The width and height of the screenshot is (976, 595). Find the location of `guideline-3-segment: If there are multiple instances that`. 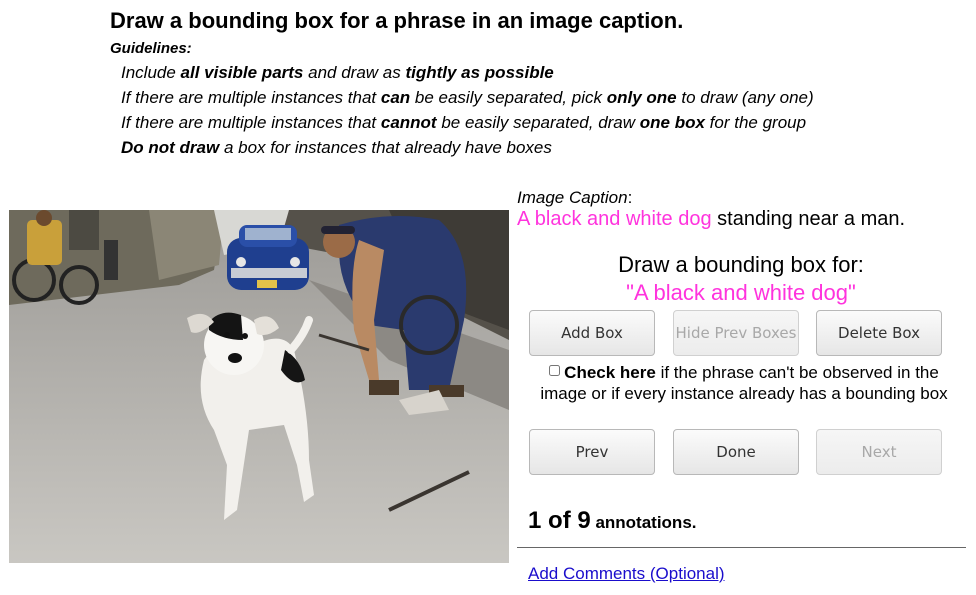

guideline-3-segment: If there are multiple instances that is located at coordinates (251, 122).